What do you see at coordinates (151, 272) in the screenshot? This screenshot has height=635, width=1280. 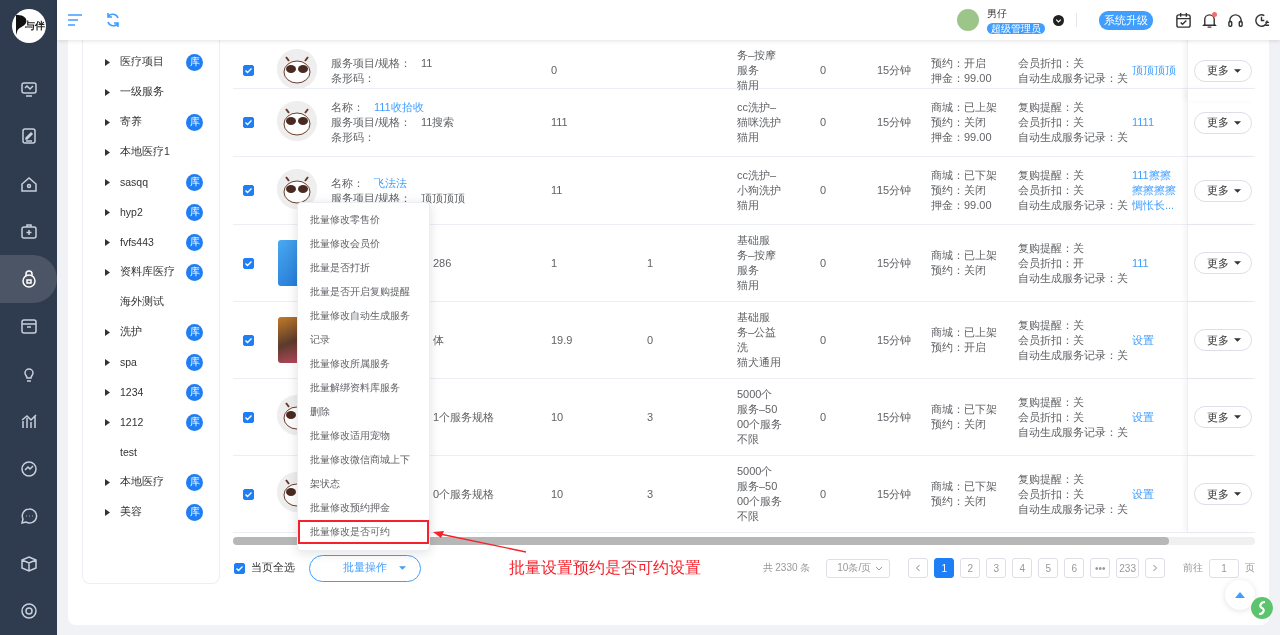 I see `tree-item: 资料库医疗 库` at bounding box center [151, 272].